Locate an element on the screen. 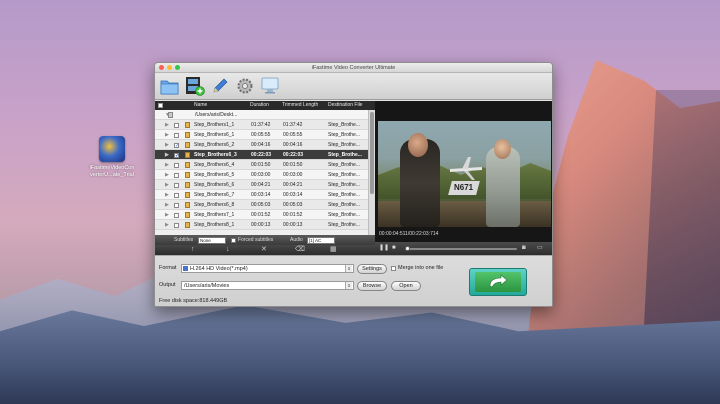 This screenshot has width=720, height=404. file-name: Step_Brothers6_2 is located at coordinates (214, 145).